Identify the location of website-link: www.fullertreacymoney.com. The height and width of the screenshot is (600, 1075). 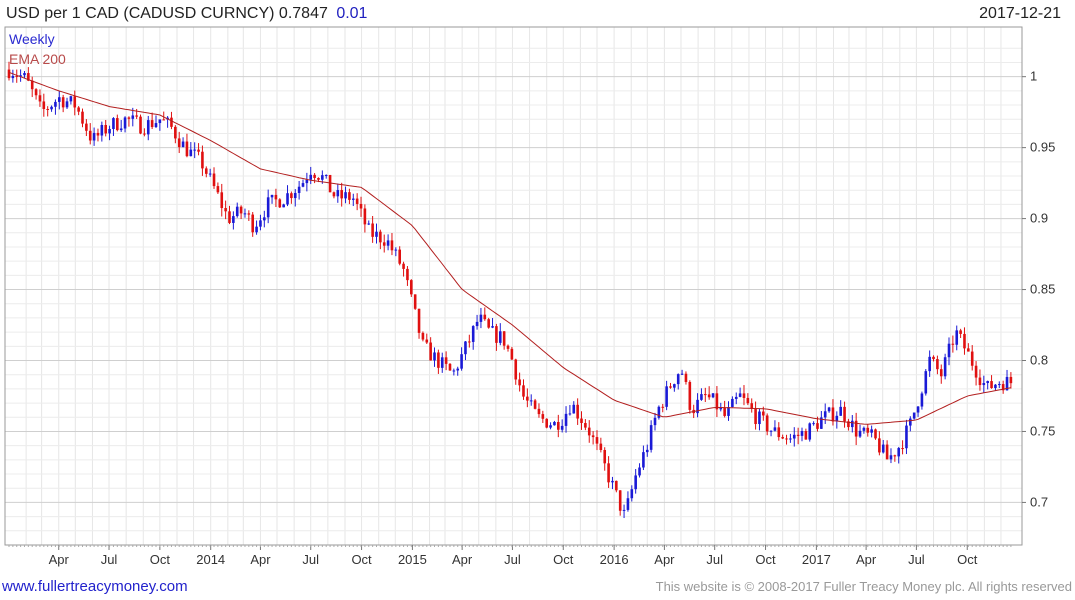
(95, 586).